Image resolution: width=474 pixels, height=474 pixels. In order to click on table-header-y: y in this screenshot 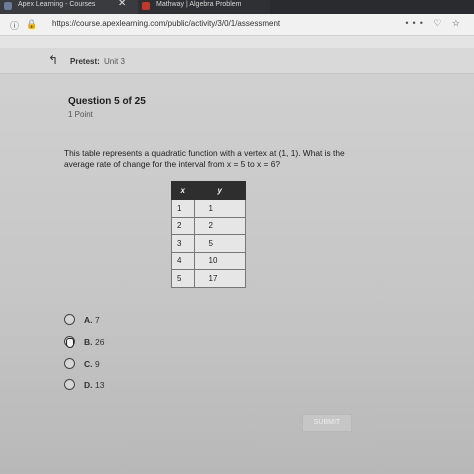, I will do `click(219, 190)`.